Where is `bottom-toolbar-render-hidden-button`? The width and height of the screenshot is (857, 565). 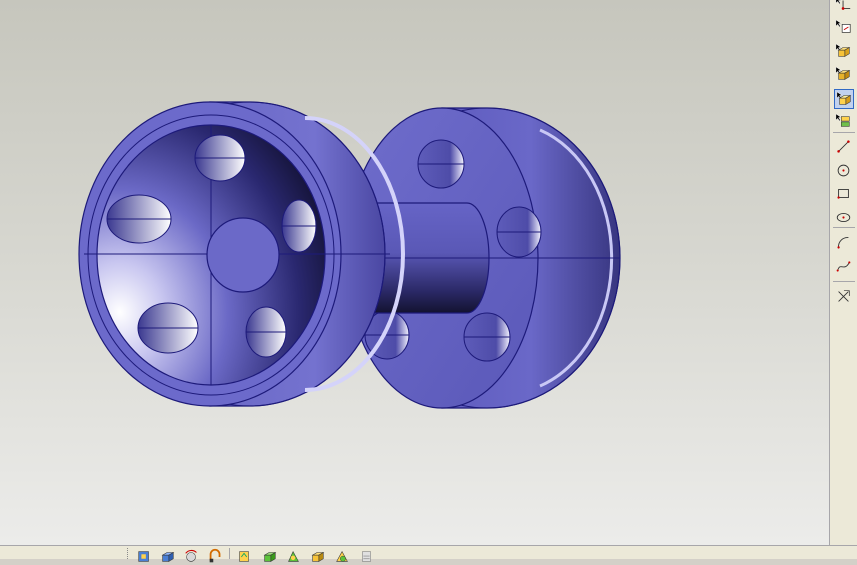 bottom-toolbar-render-hidden-button is located at coordinates (343, 554).